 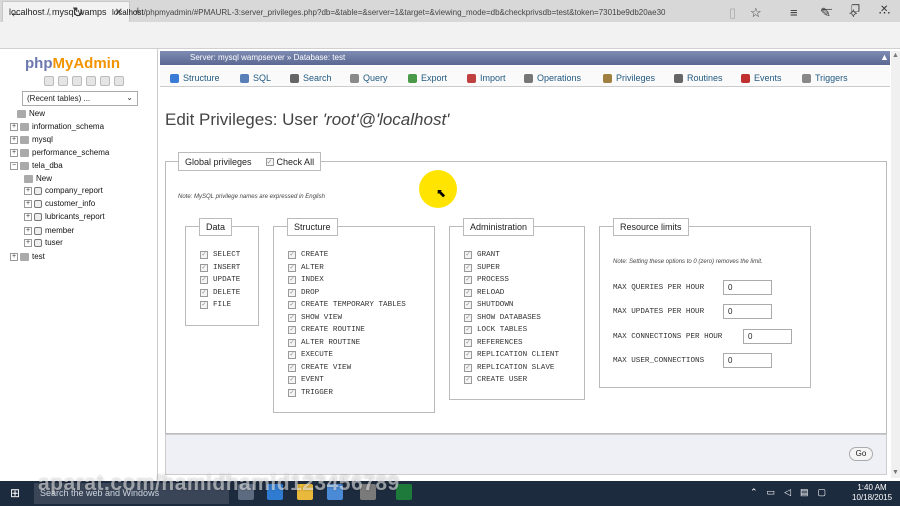 I want to click on privilege-checkbox-row: ✓ LOCK TABLES, so click(x=495, y=330).